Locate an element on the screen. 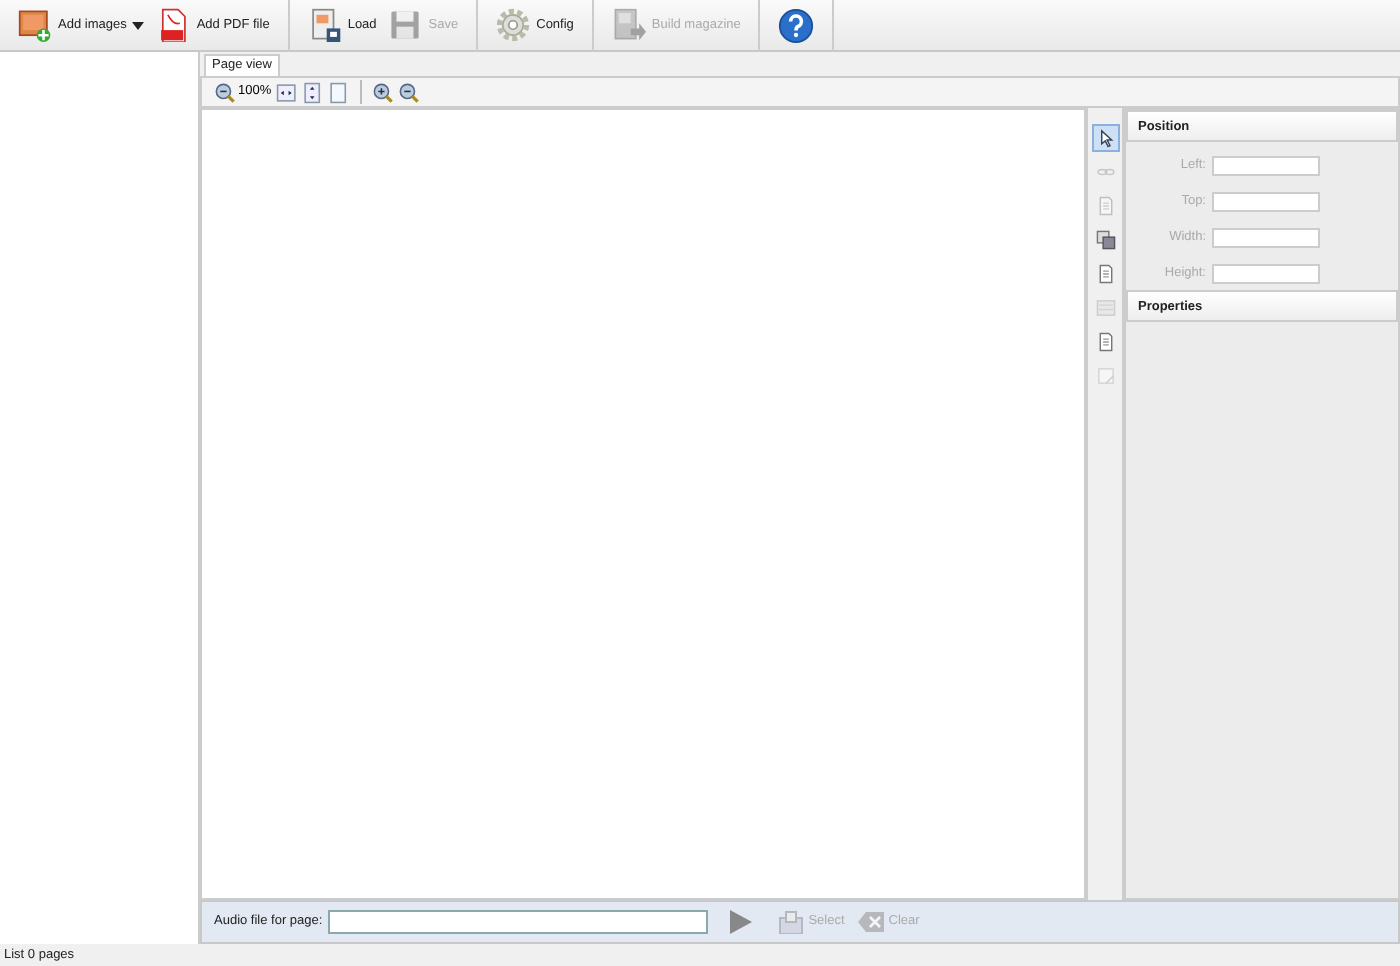 This screenshot has height=966, width=1400. page-button is located at coordinates (338, 92).